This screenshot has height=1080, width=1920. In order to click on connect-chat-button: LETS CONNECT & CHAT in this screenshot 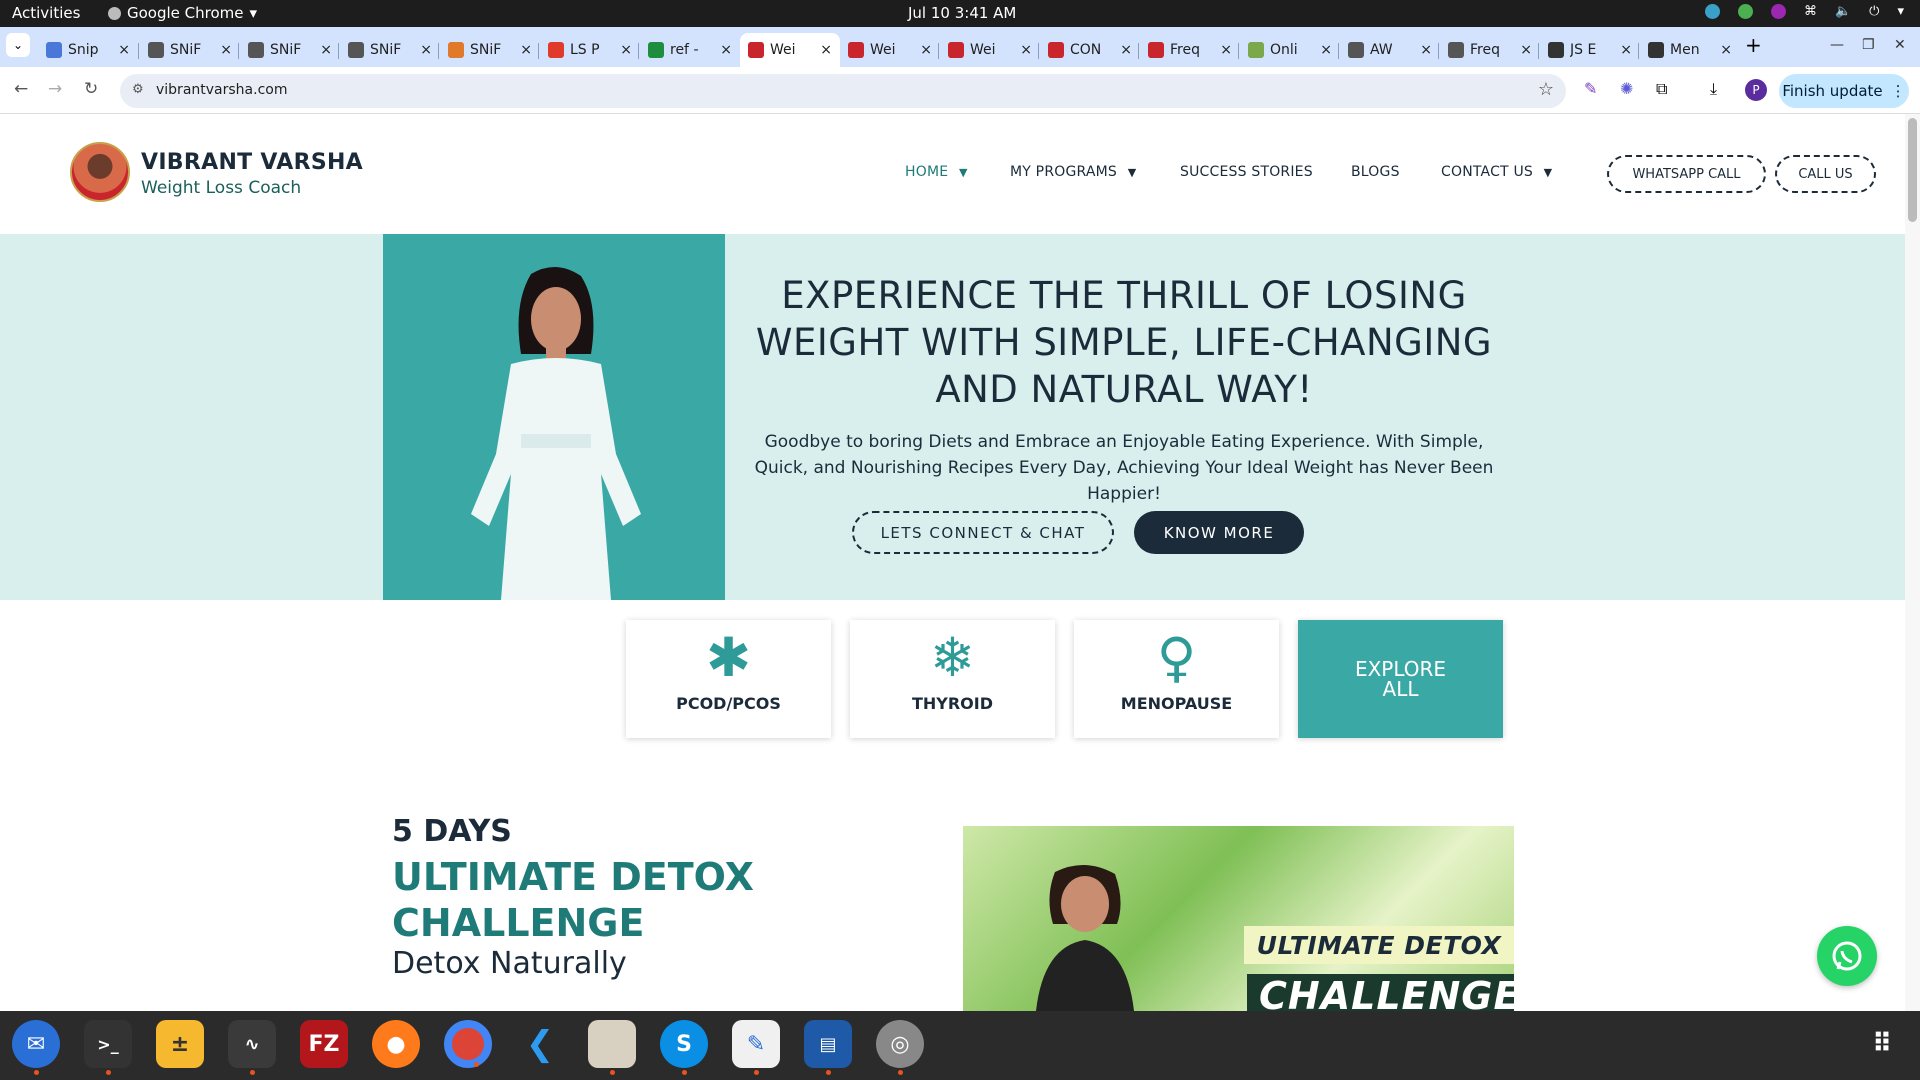, I will do `click(983, 532)`.